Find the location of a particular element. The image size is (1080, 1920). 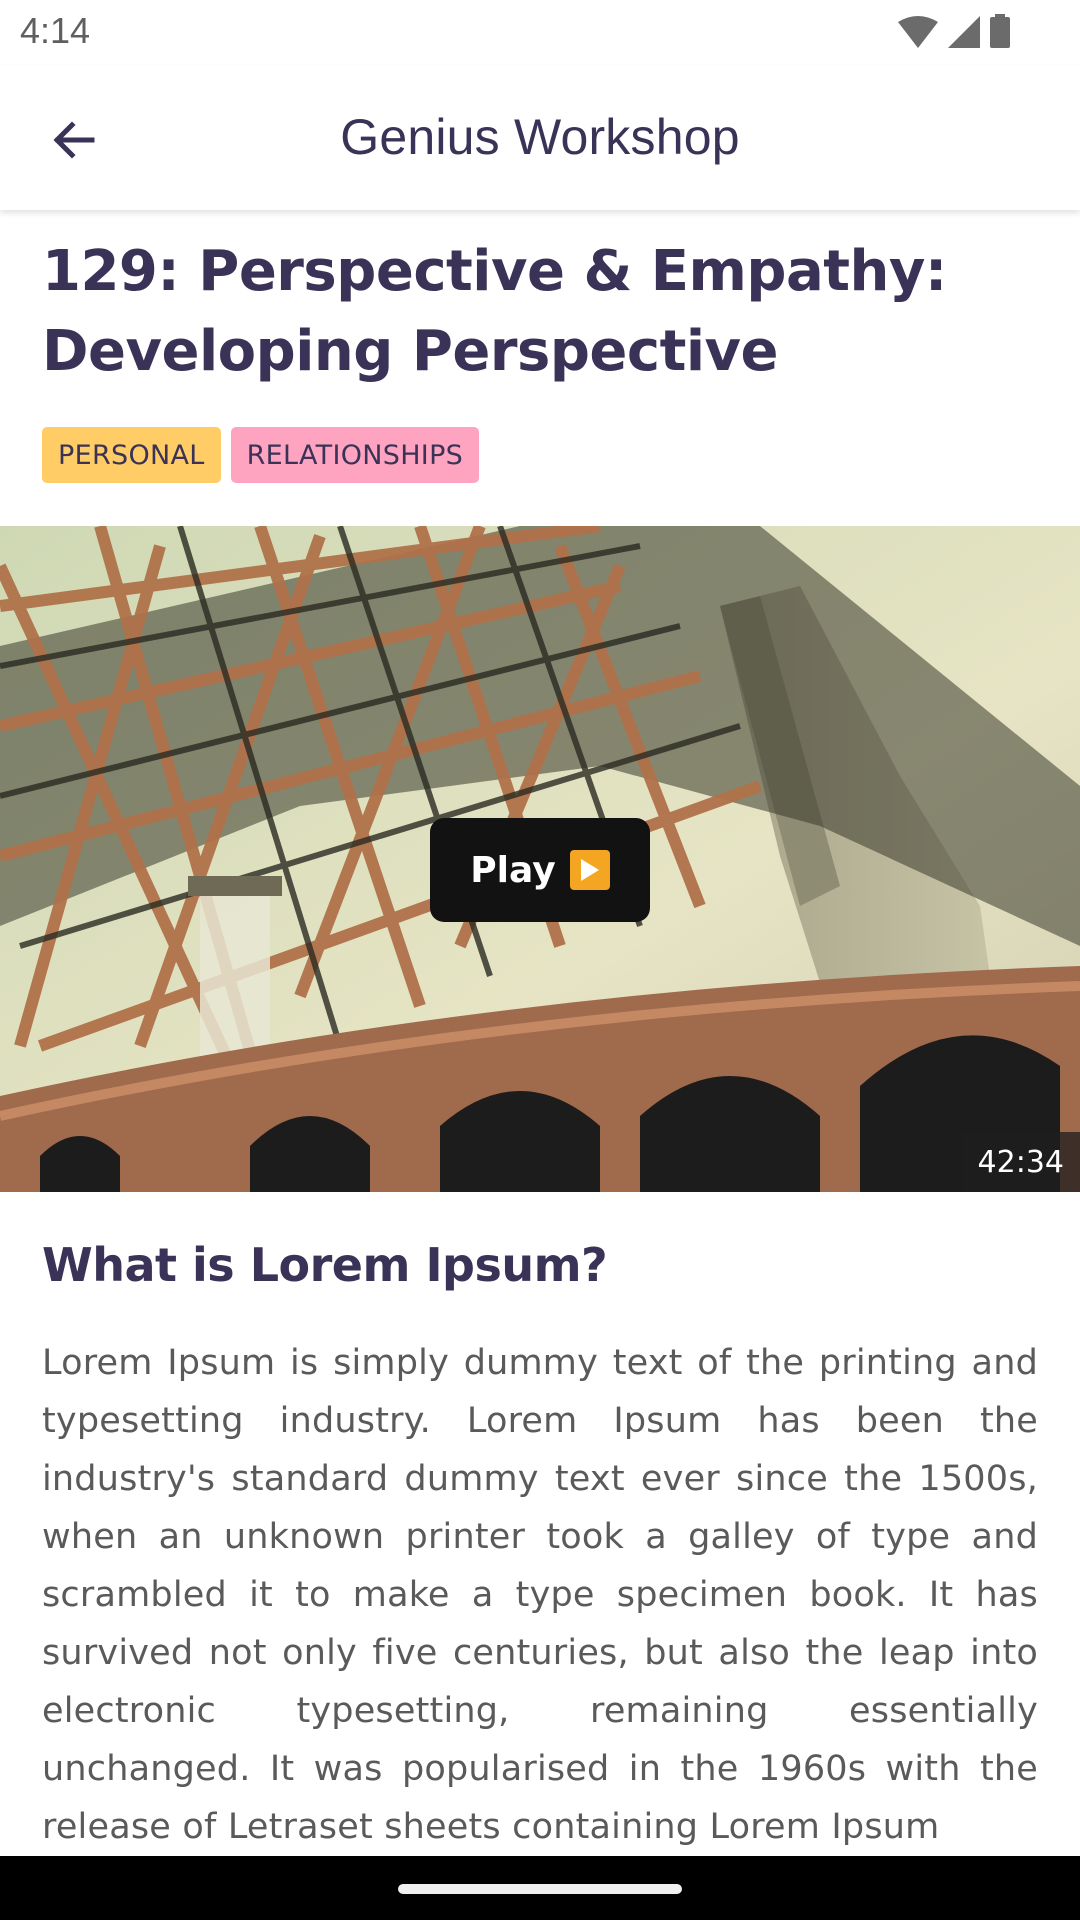

status-time: 4:14 is located at coordinates (55, 30).